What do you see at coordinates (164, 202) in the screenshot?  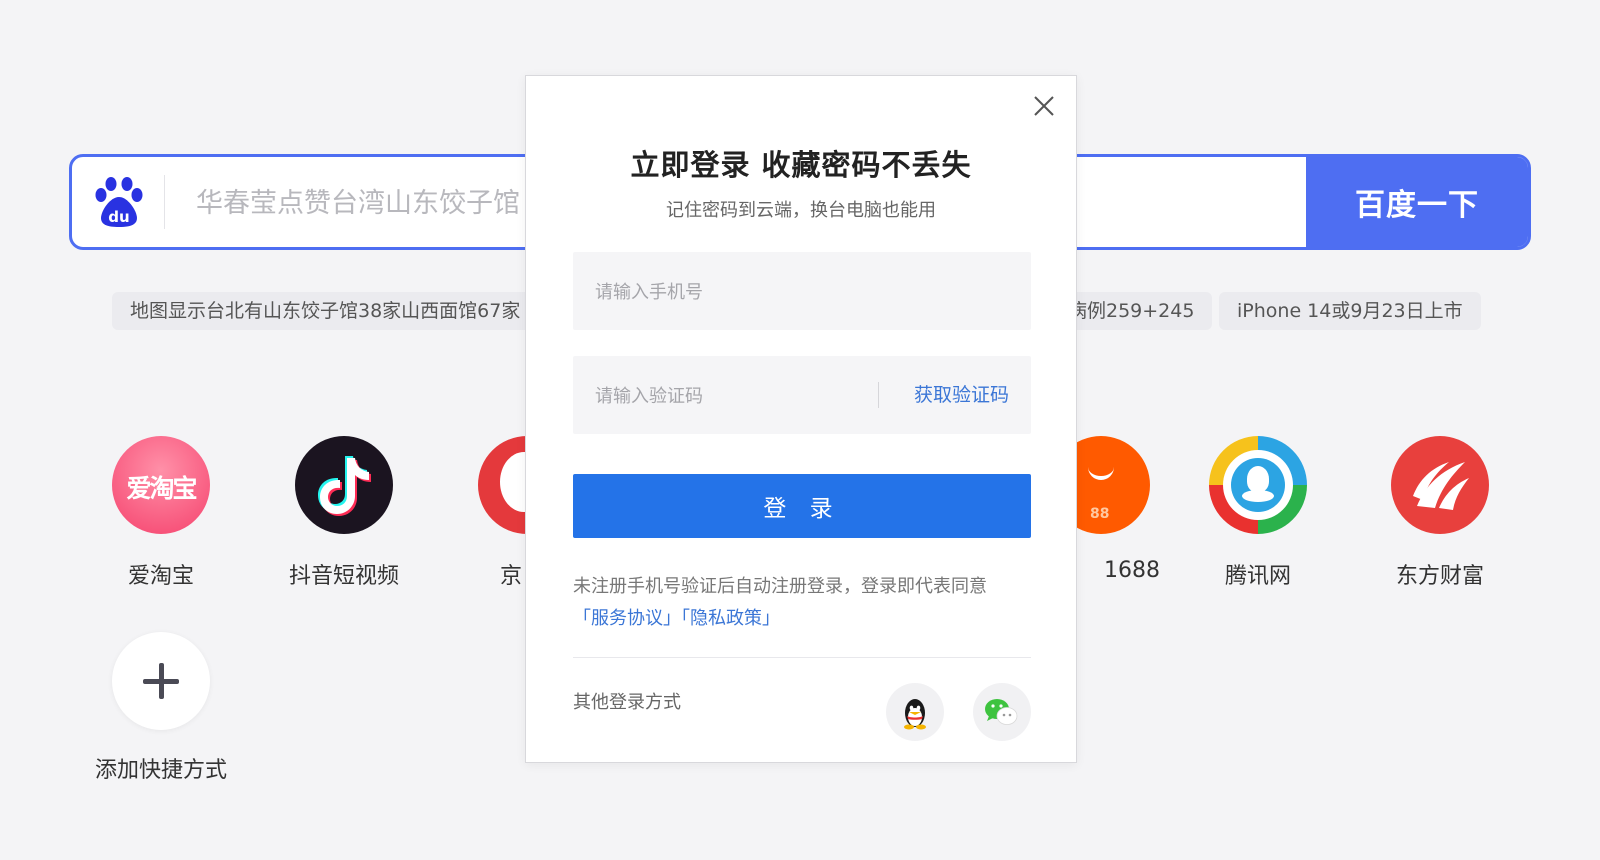 I see `search-divider` at bounding box center [164, 202].